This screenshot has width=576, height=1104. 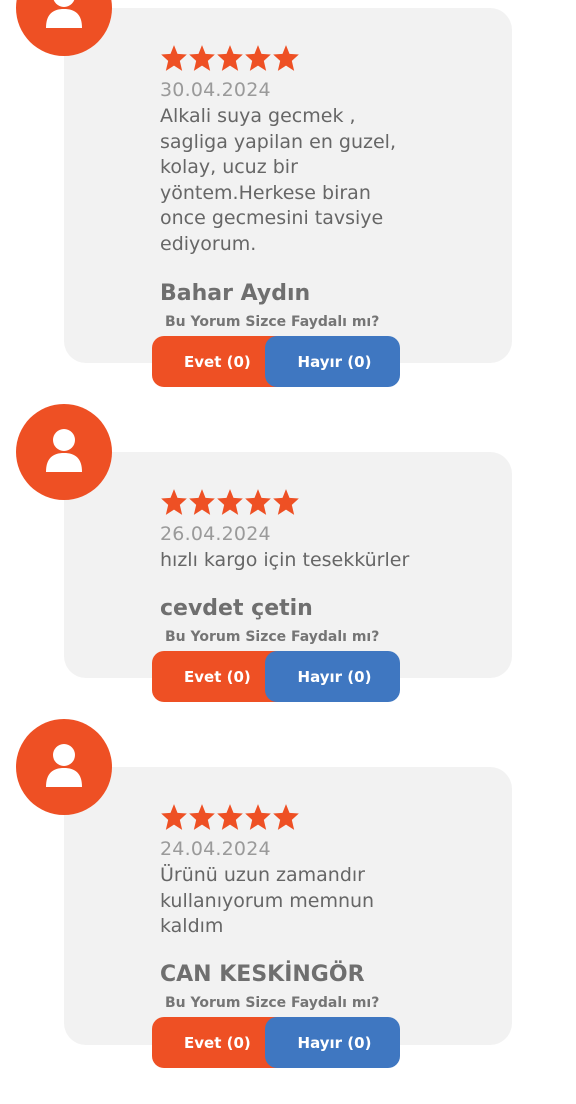 What do you see at coordinates (215, 849) in the screenshot?
I see `review-date: 24.04.2024` at bounding box center [215, 849].